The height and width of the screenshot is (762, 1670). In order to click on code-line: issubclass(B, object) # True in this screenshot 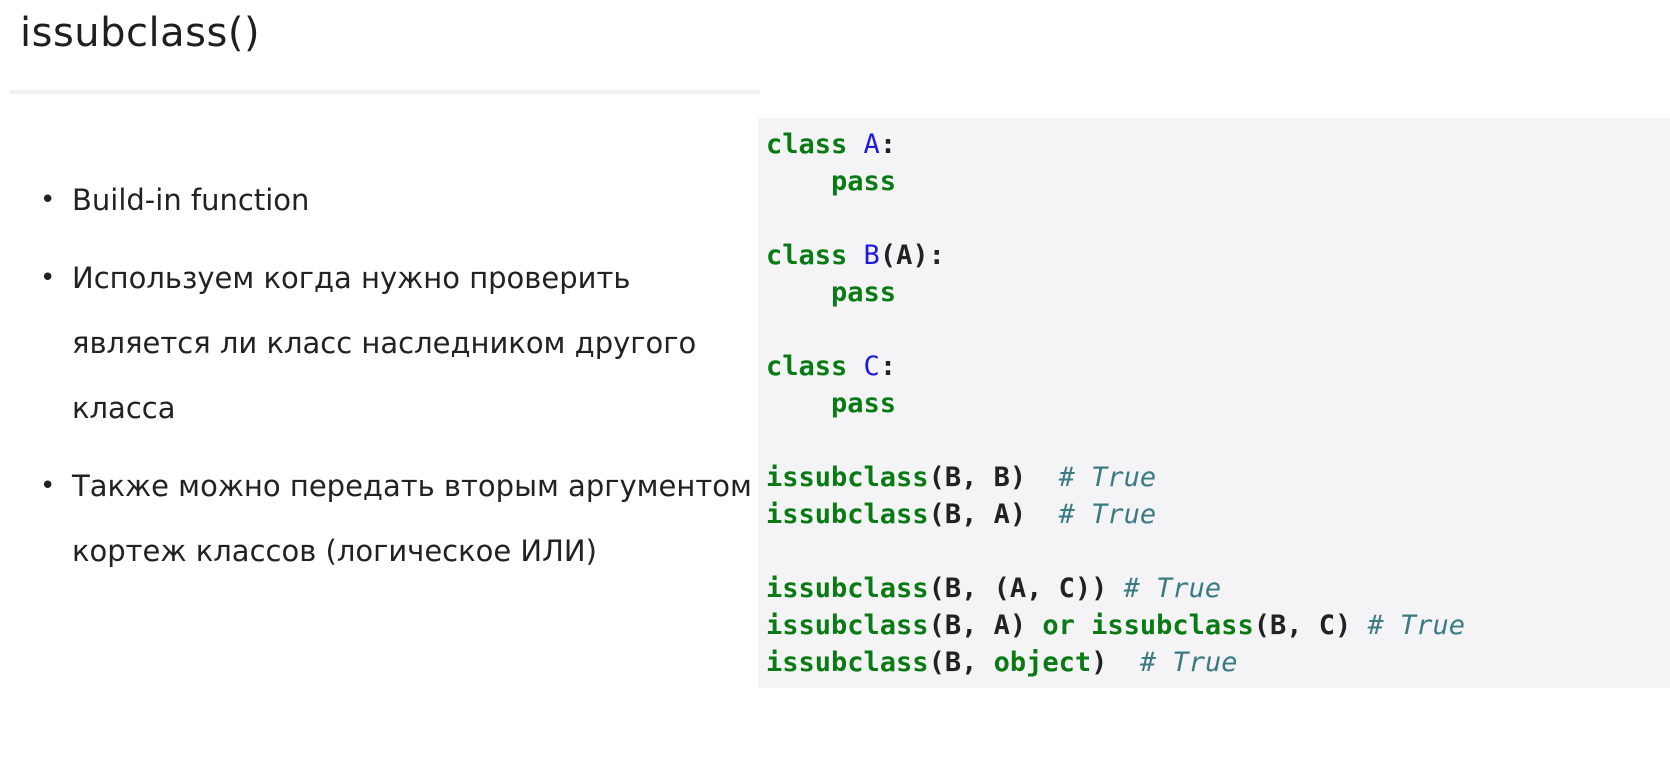, I will do `click(1115, 662)`.